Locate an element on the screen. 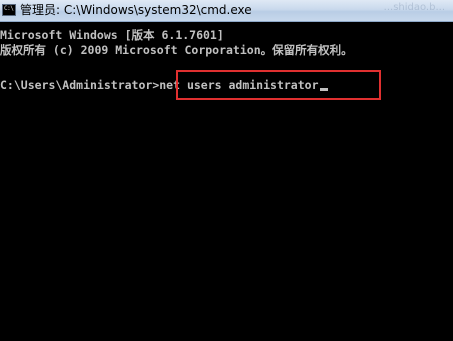 This screenshot has height=341, width=453. window-title: 管理员: C:\Windows\system32\cmd.exe is located at coordinates (136, 10).